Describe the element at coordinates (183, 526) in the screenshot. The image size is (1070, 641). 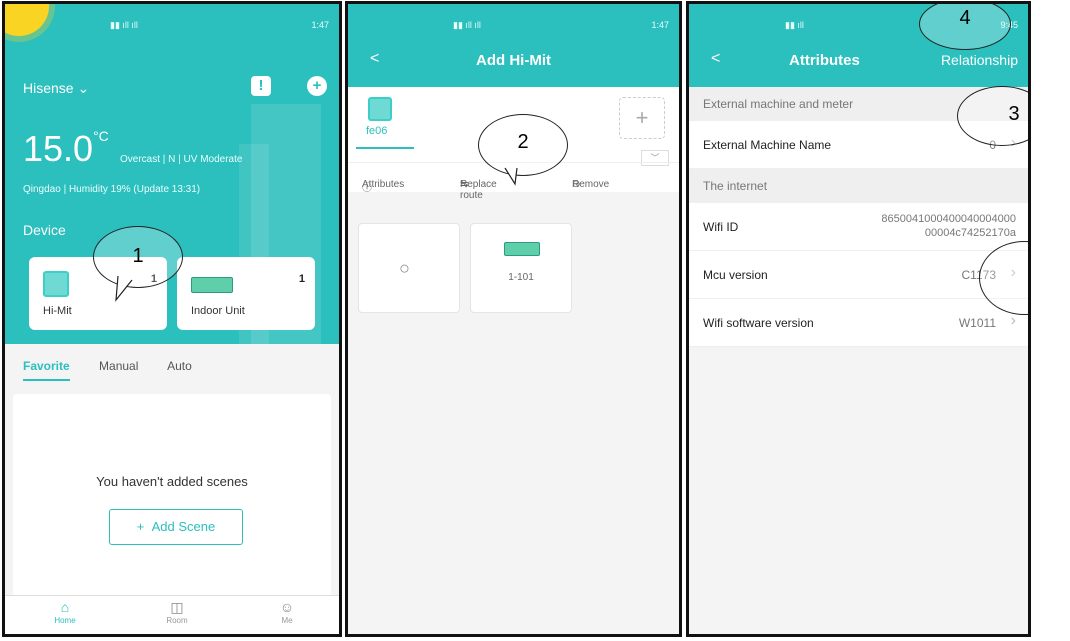
I see `add-scene-label: Add Scene` at that location.